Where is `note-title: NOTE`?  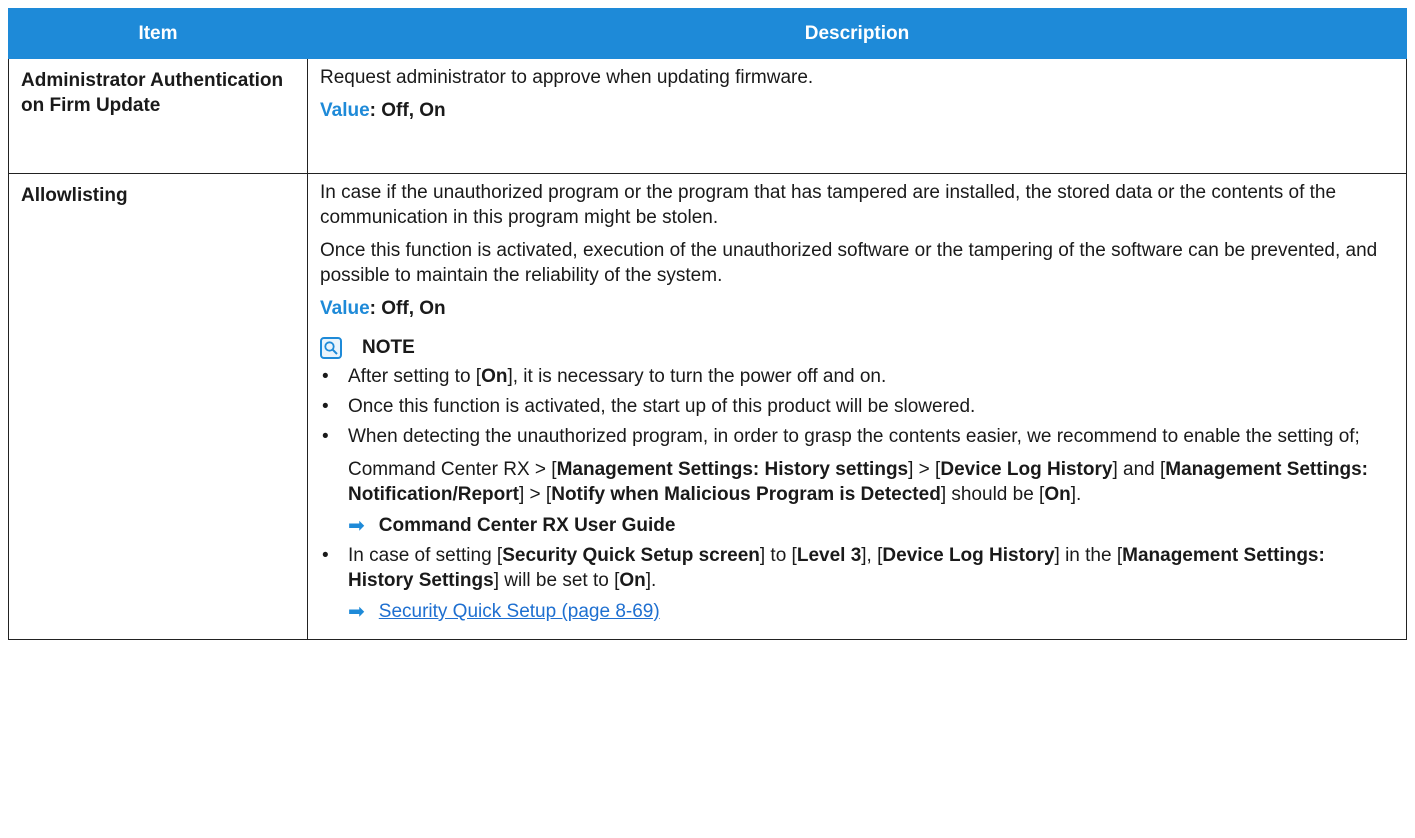
note-title: NOTE is located at coordinates (388, 347).